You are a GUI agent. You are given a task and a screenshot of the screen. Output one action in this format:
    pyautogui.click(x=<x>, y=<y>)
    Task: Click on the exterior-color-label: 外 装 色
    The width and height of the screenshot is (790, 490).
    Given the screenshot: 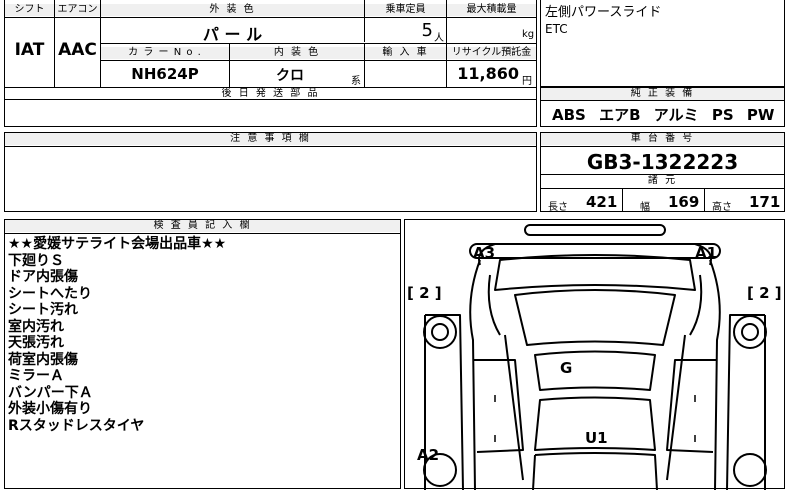 What is the action you would take?
    pyautogui.click(x=232, y=10)
    